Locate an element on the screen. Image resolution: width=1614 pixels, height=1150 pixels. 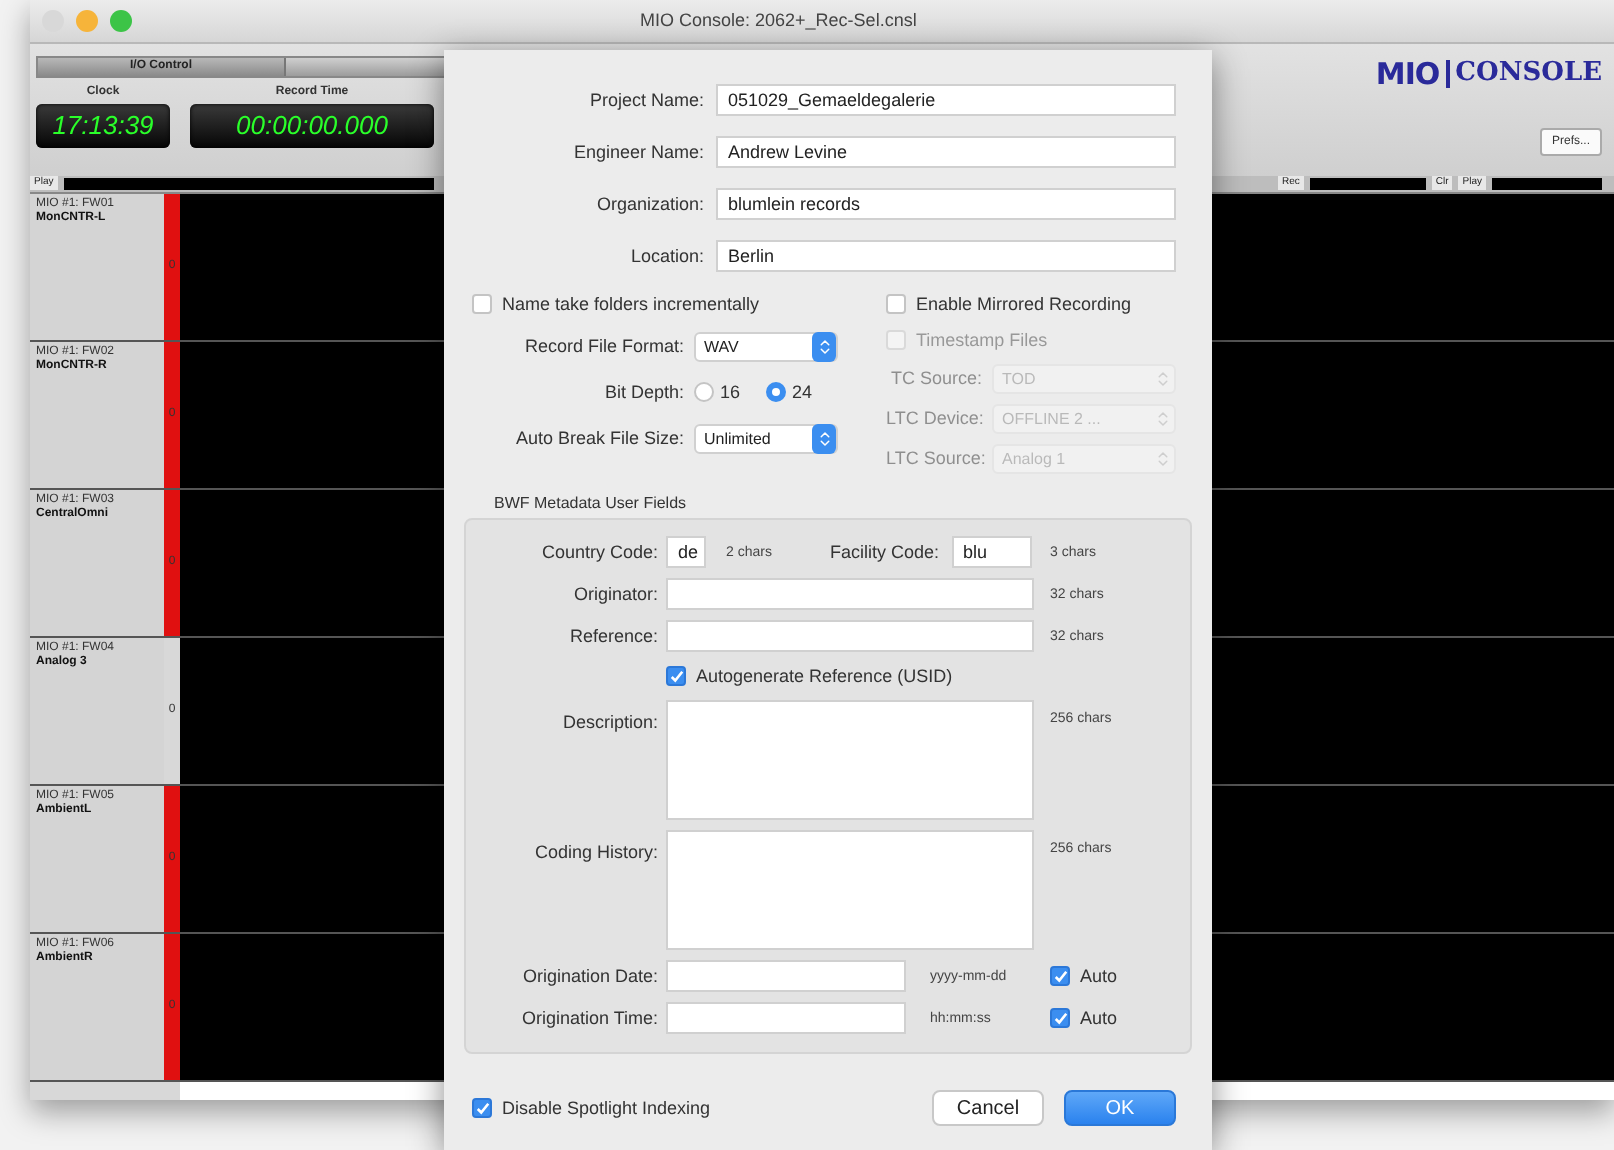
field-label: Record File Format: is located at coordinates (603, 346).